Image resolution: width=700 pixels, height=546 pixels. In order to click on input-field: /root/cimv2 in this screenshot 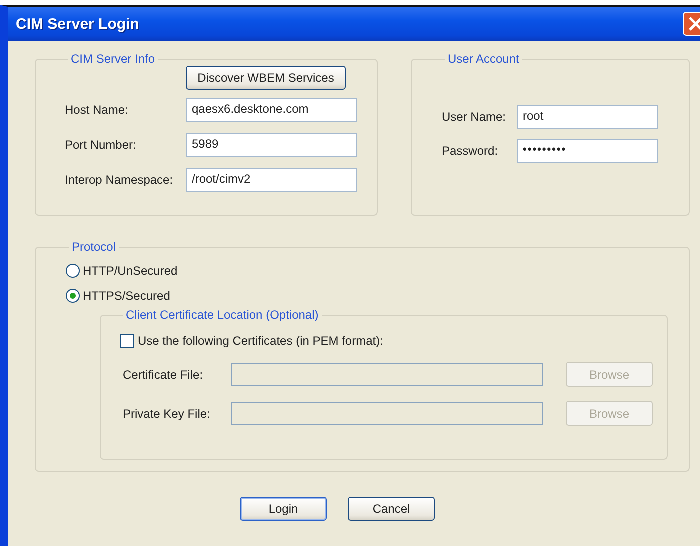, I will do `click(271, 180)`.